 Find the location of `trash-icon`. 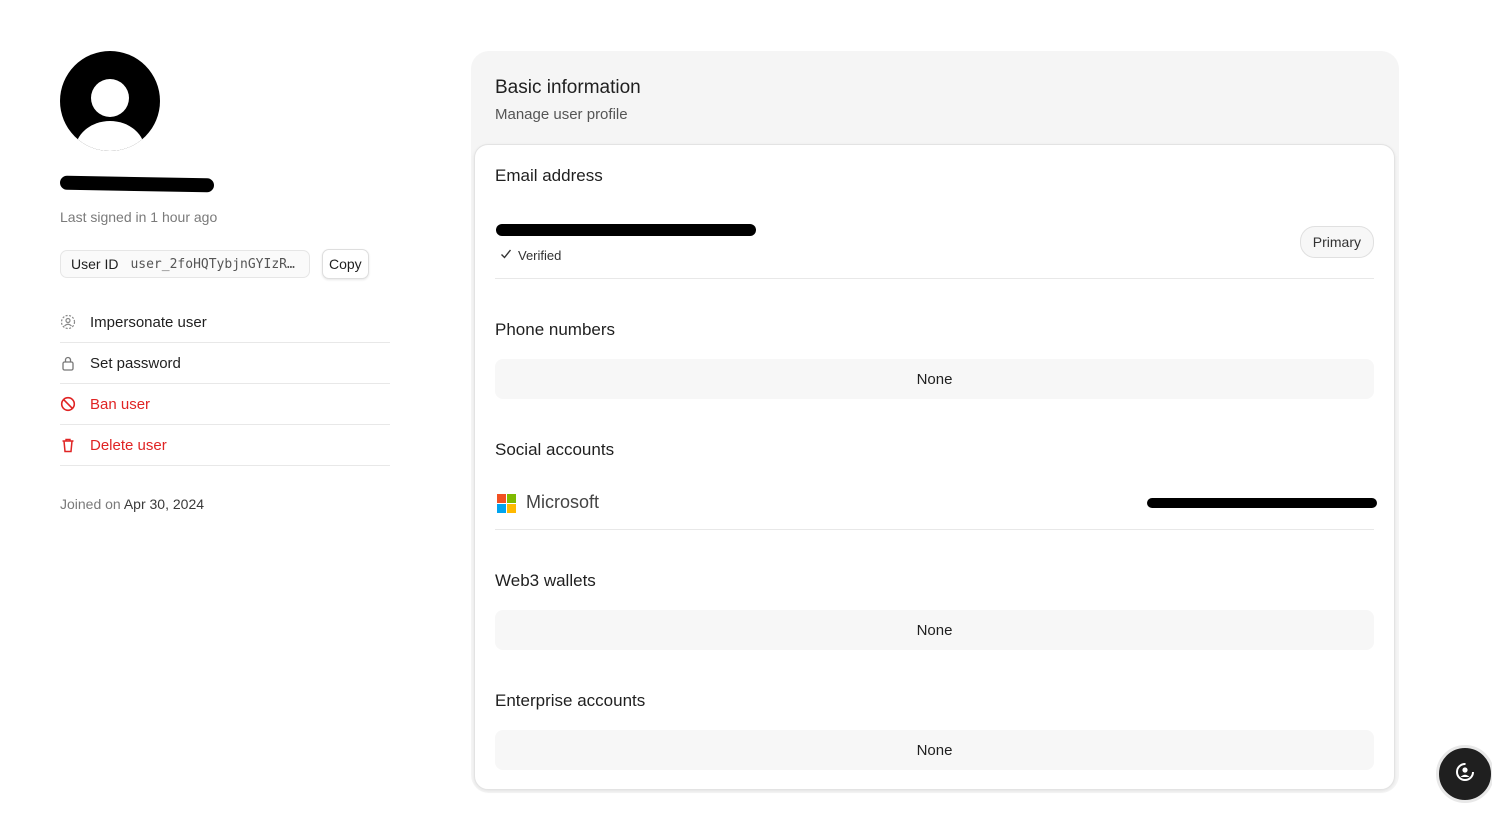

trash-icon is located at coordinates (68, 445).